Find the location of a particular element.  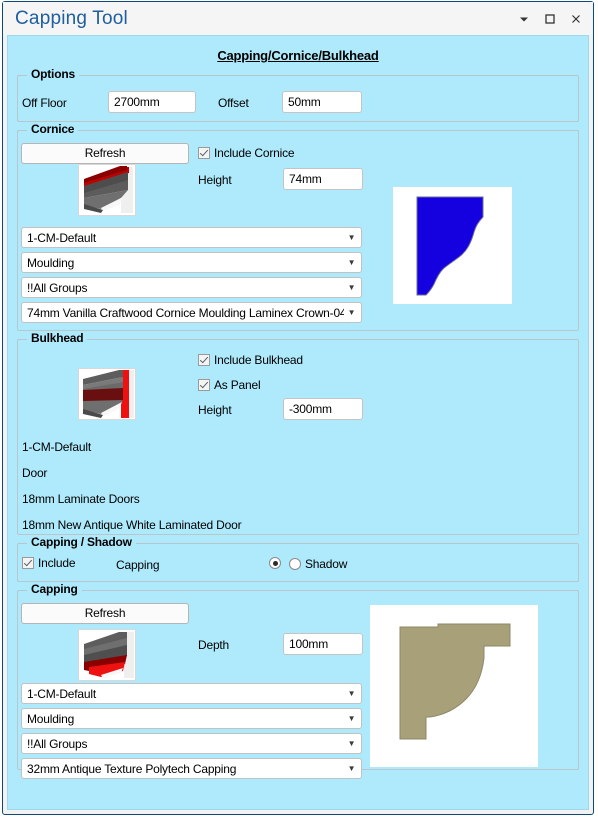

bulkhead-line-4: 18mm New Antique White Laminated Door is located at coordinates (132, 525).